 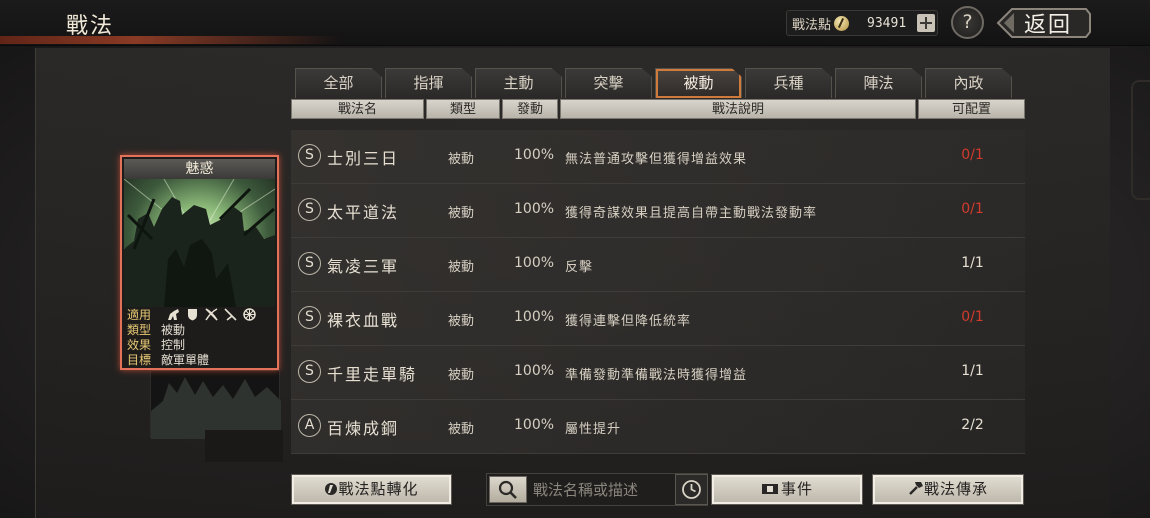 What do you see at coordinates (658, 265) in the screenshot?
I see `table-row: S 氣凌三軍 被動 100% 反擊 1/1` at bounding box center [658, 265].